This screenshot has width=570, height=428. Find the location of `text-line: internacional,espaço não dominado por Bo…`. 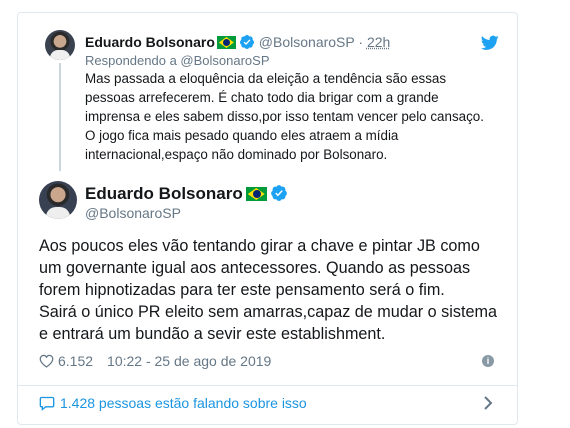

text-line: internacional,espaço não dominado por Bo… is located at coordinates (236, 154).